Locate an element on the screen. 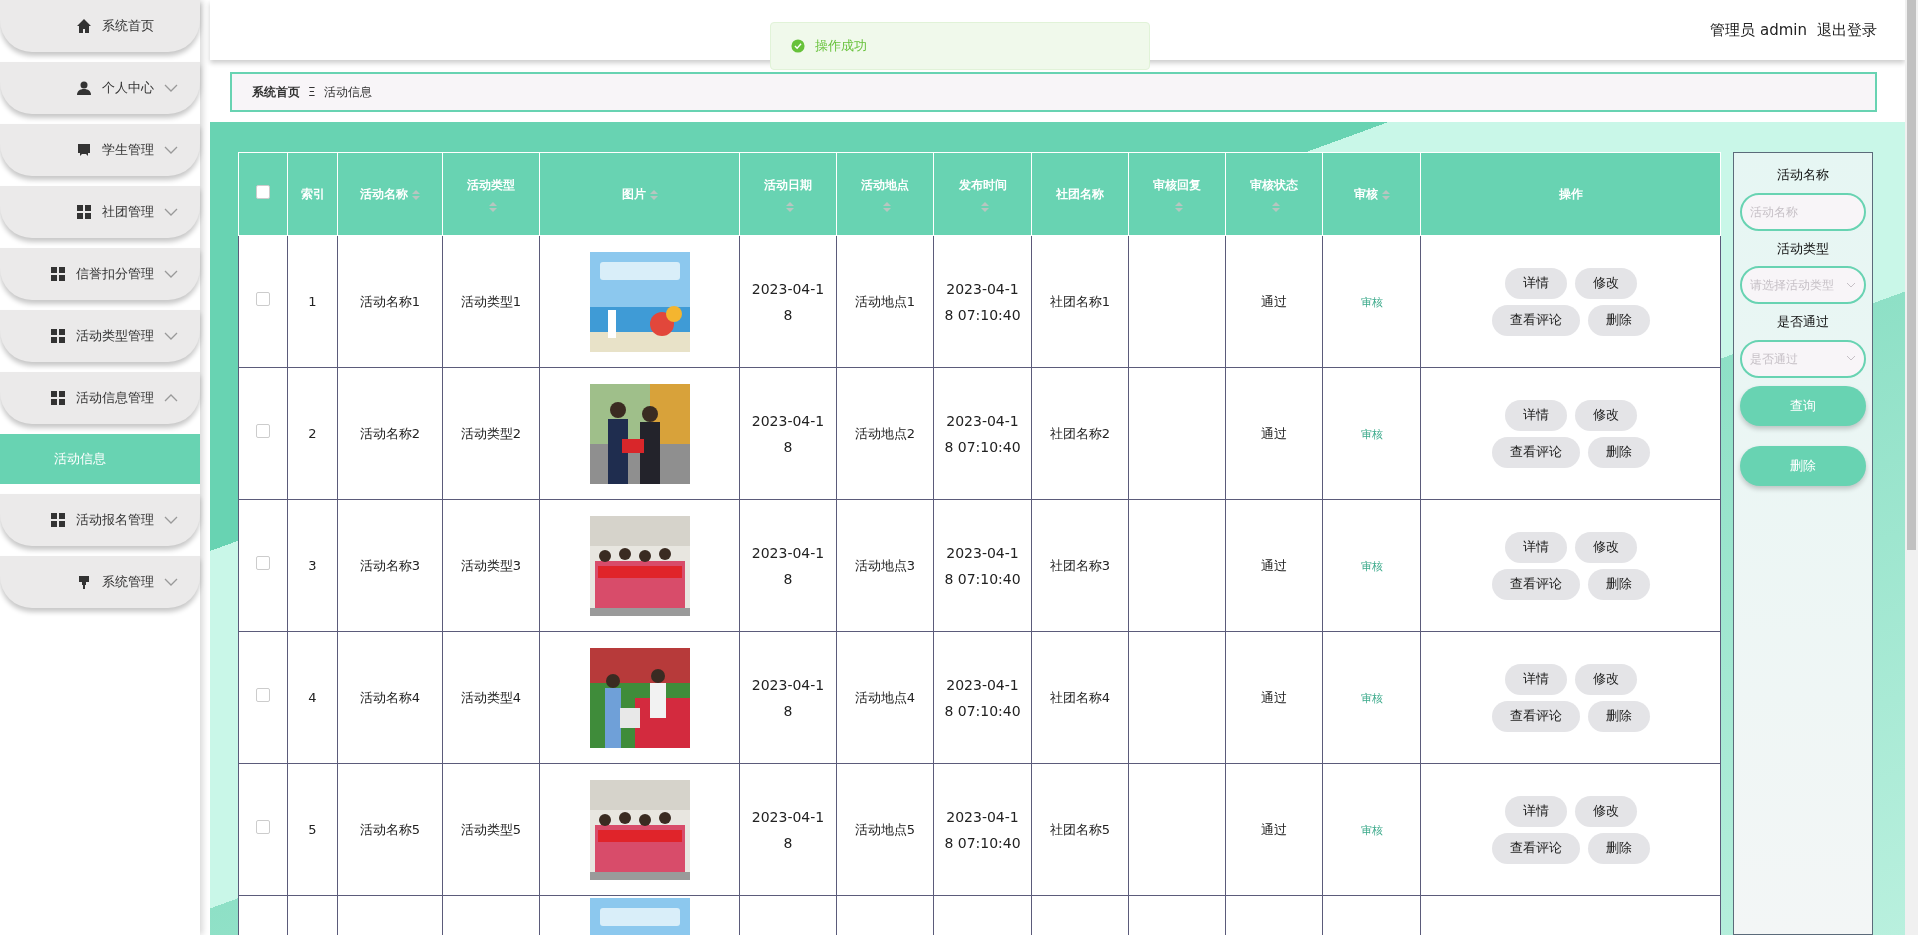 The width and height of the screenshot is (1918, 935). sidebar-item: 活动报名管理 is located at coordinates (100, 520).